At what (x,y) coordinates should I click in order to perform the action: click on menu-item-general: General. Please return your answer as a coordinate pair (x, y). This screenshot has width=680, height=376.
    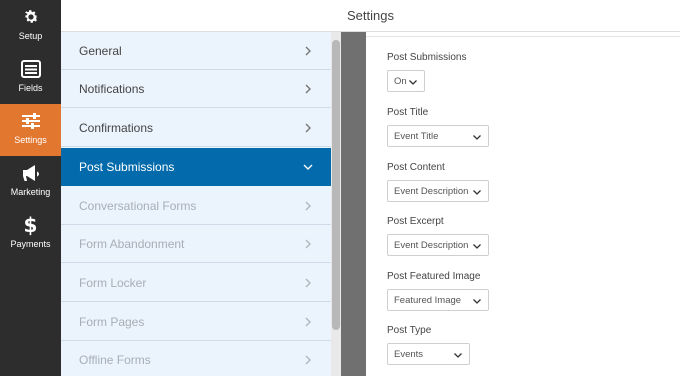
    Looking at the image, I should click on (196, 51).